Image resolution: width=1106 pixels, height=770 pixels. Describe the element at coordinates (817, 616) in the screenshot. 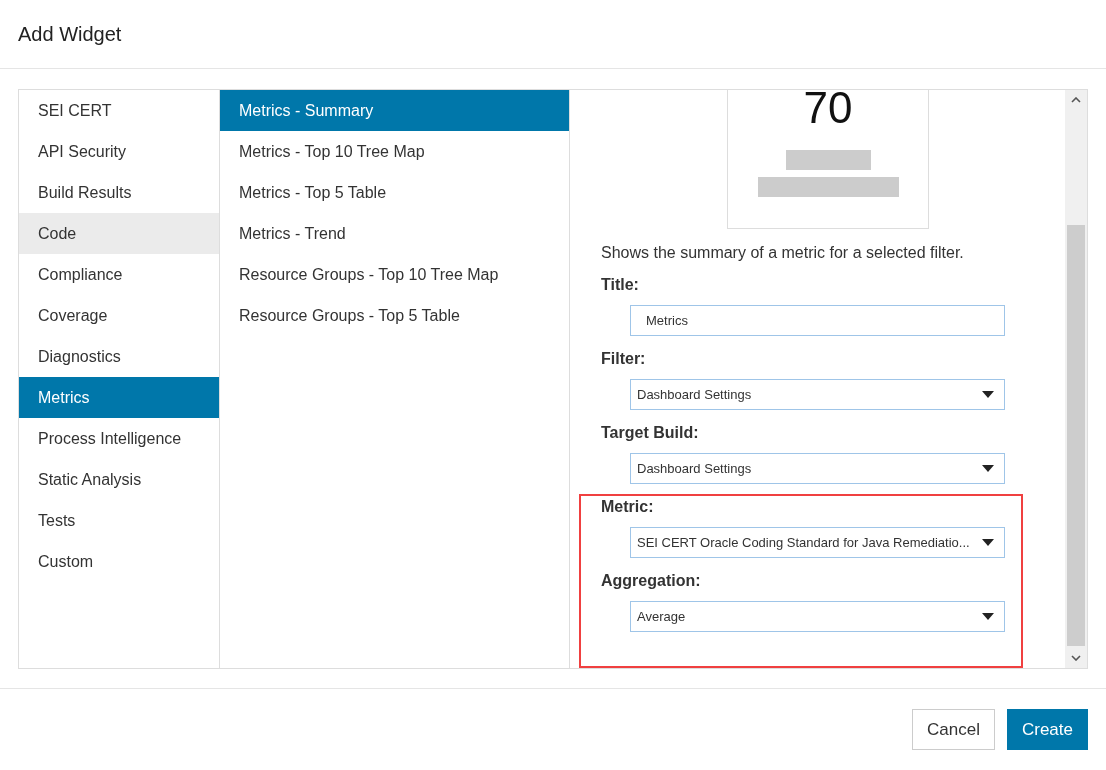

I see `dropdown: Average` at that location.